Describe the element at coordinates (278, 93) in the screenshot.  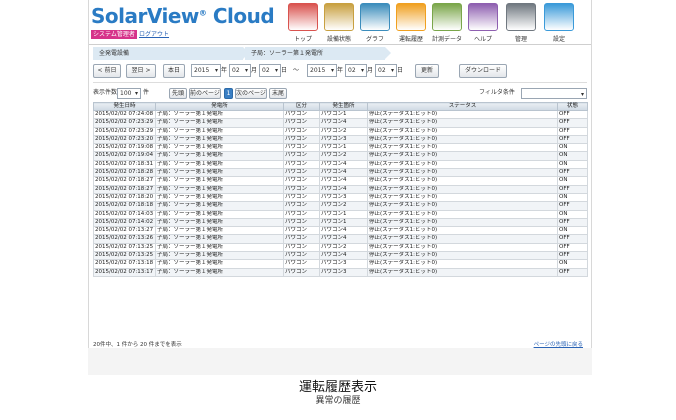
I see `last-page-button: 末尾` at that location.